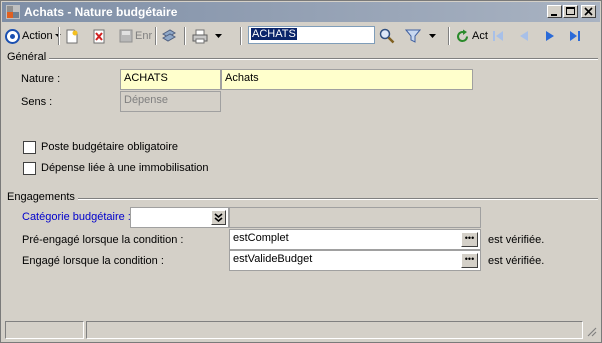 The width and height of the screenshot is (602, 343). Describe the element at coordinates (347, 79) in the screenshot. I see `nature-name-field: Achats` at that location.